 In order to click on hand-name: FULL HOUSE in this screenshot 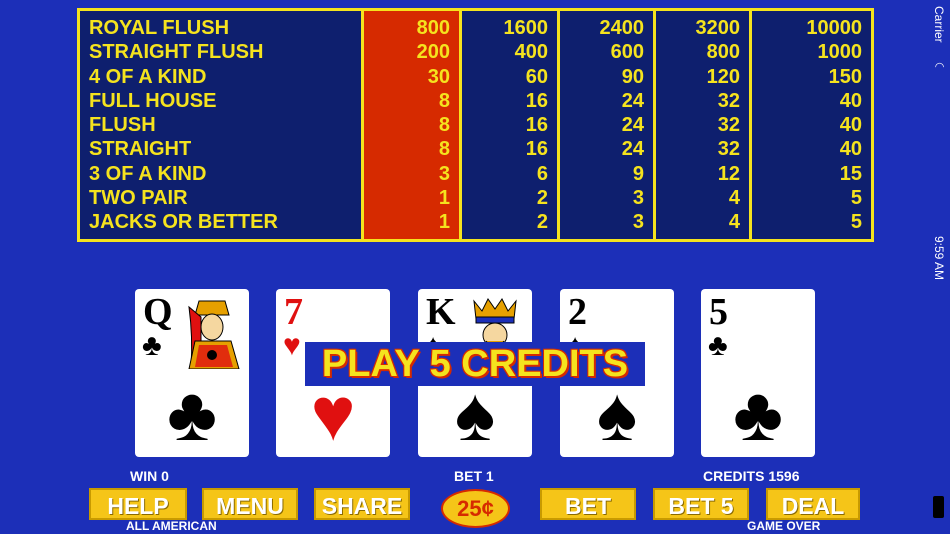, I will do `click(153, 100)`.